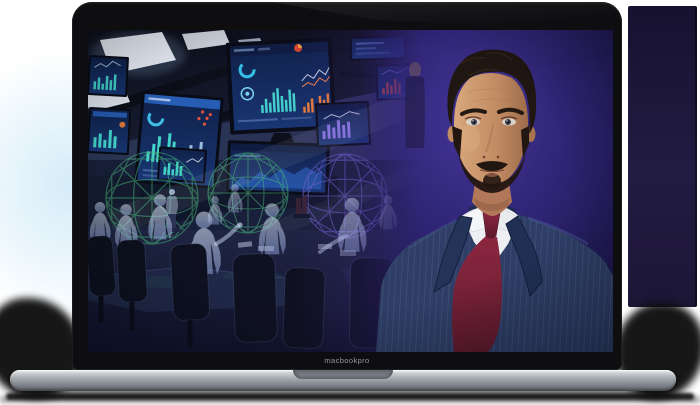  I want to click on laptop-shadow-strip-soft, so click(350, 399).